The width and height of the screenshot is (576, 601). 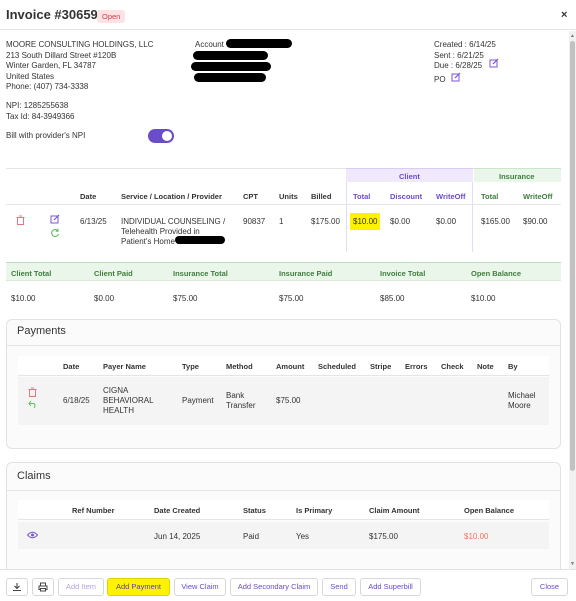 What do you see at coordinates (251, 536) in the screenshot?
I see `claim-status: Paid` at bounding box center [251, 536].